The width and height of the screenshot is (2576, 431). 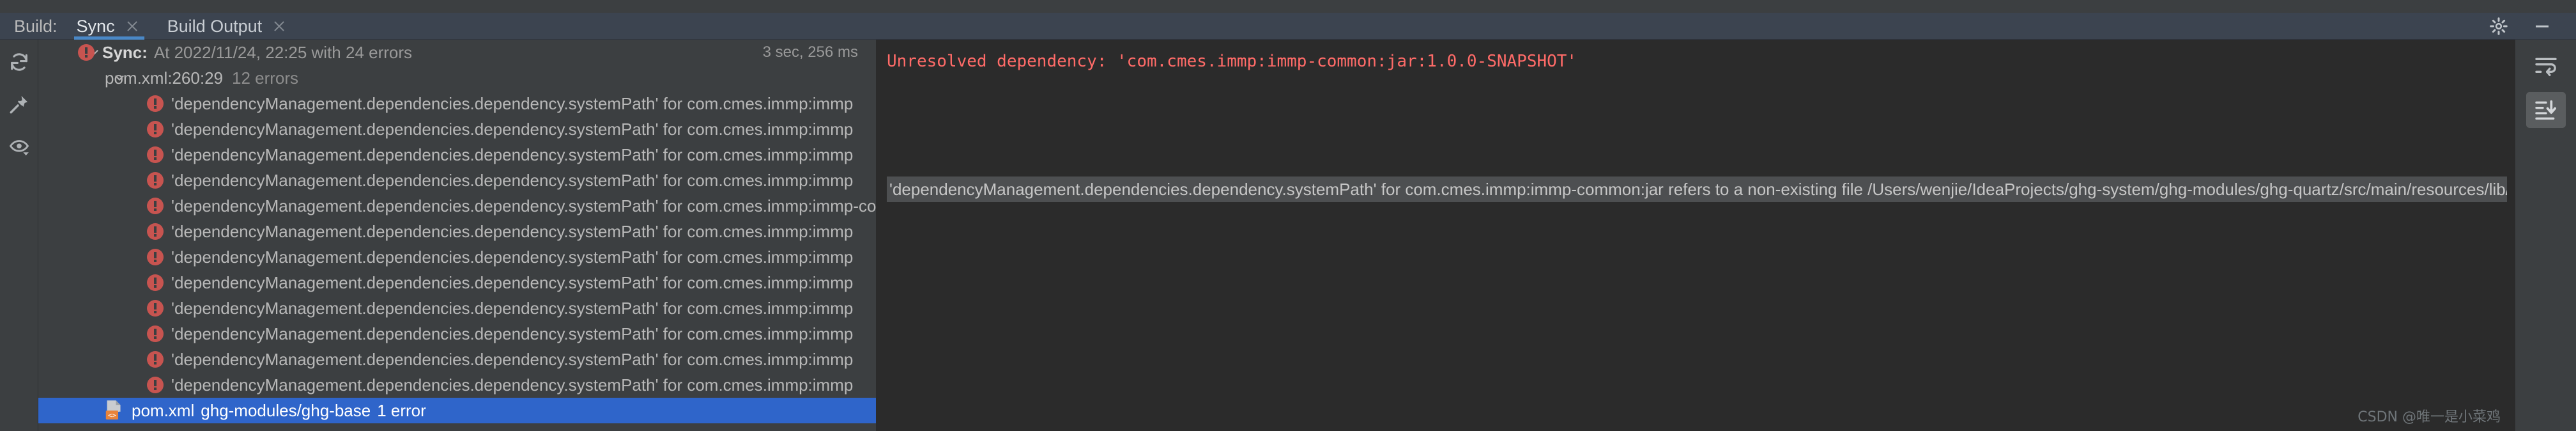 What do you see at coordinates (2511, 236) in the screenshot?
I see `console-scrollbar` at bounding box center [2511, 236].